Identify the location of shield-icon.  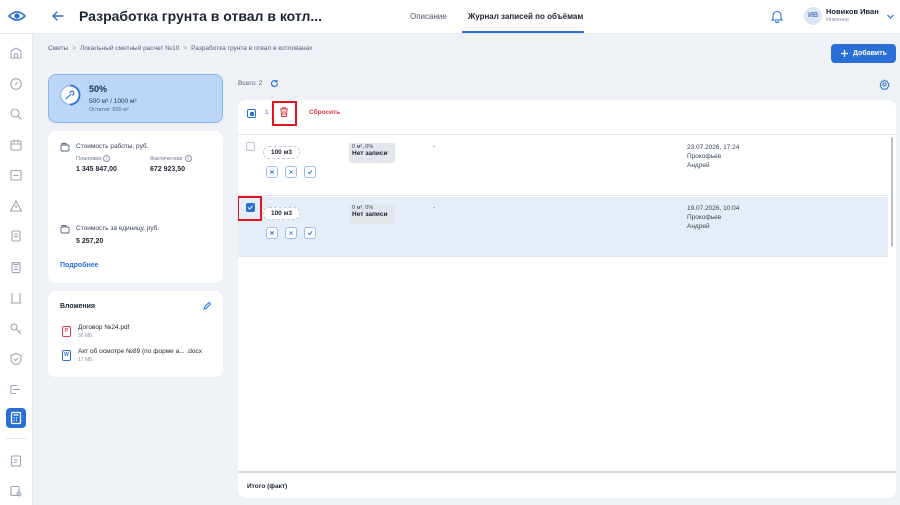
(16, 359).